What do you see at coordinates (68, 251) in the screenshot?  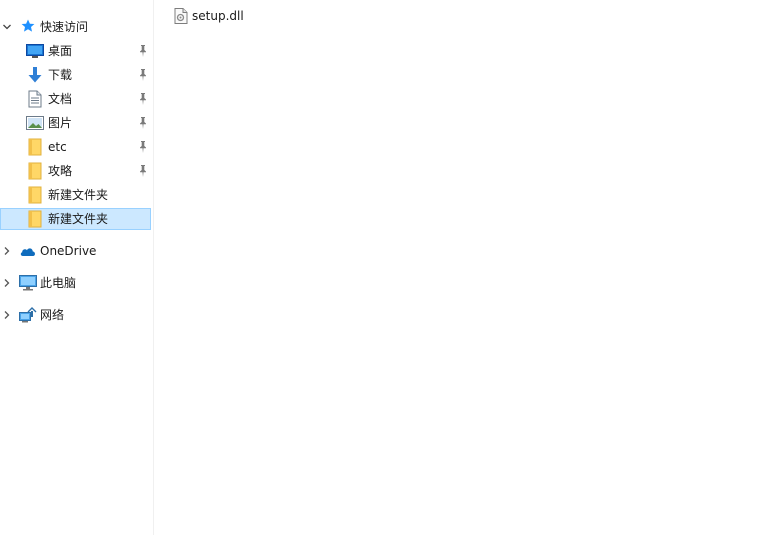 I see `nav-onedrive-label: OneDrive` at bounding box center [68, 251].